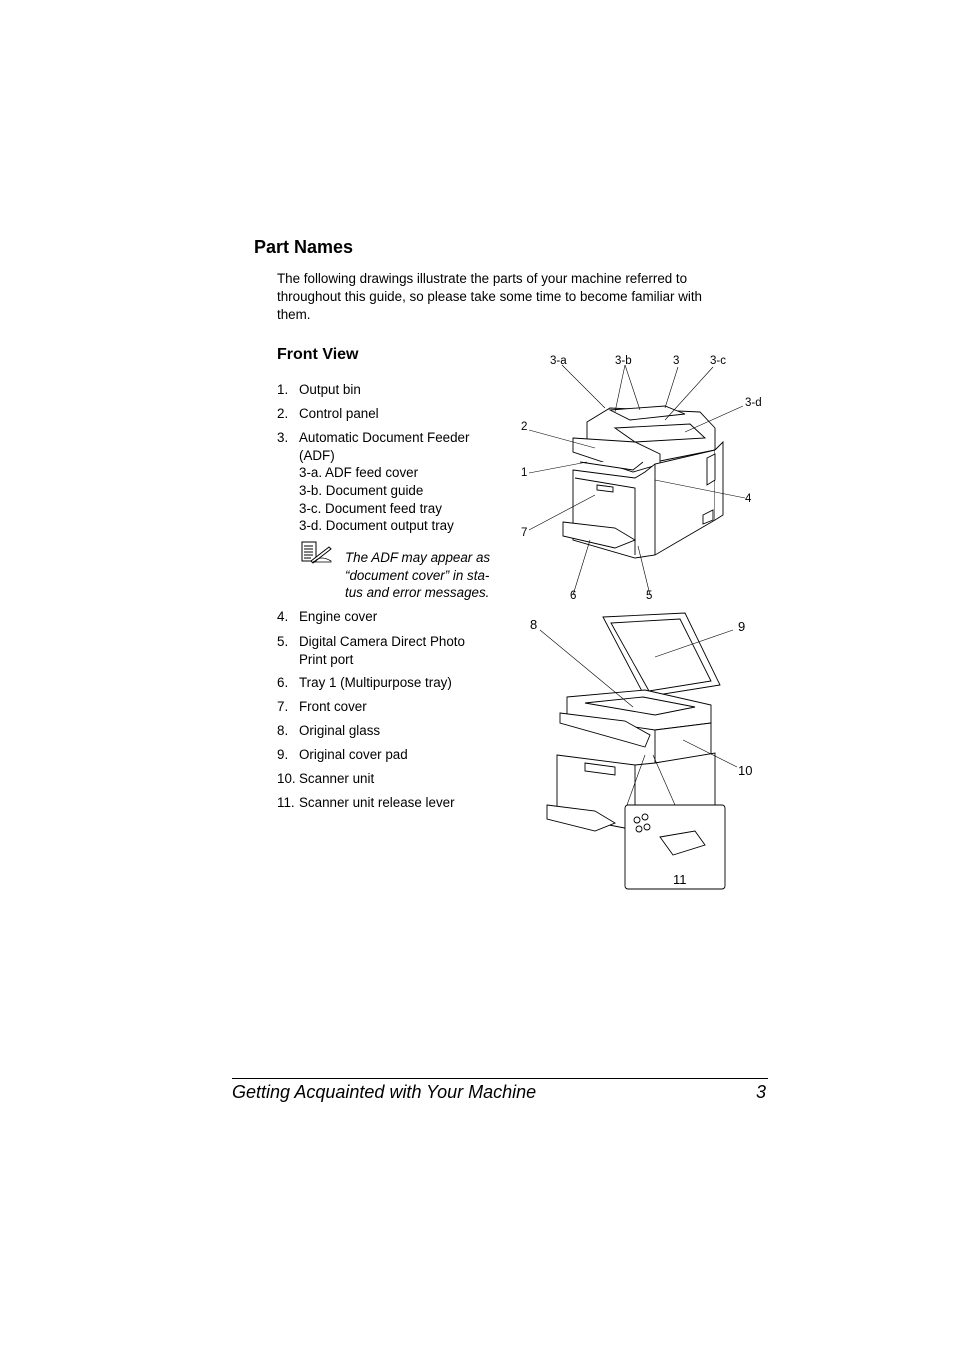  I want to click on callout-label: 4, so click(748, 499).